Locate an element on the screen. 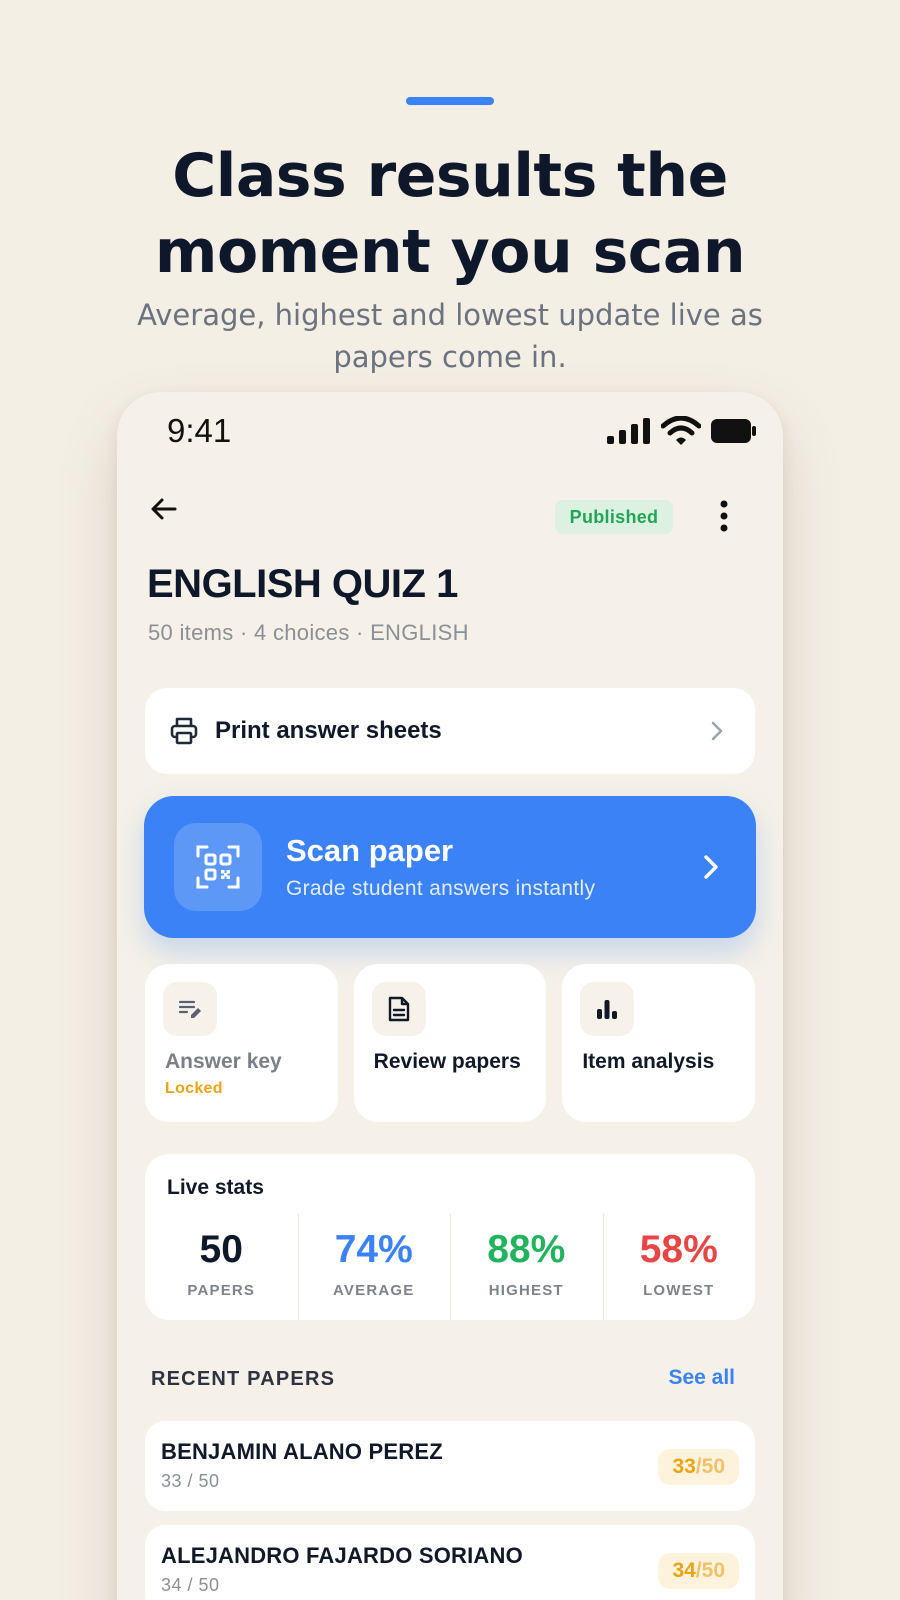 The height and width of the screenshot is (1600, 900). live-stats-title: Live stats is located at coordinates (215, 1187).